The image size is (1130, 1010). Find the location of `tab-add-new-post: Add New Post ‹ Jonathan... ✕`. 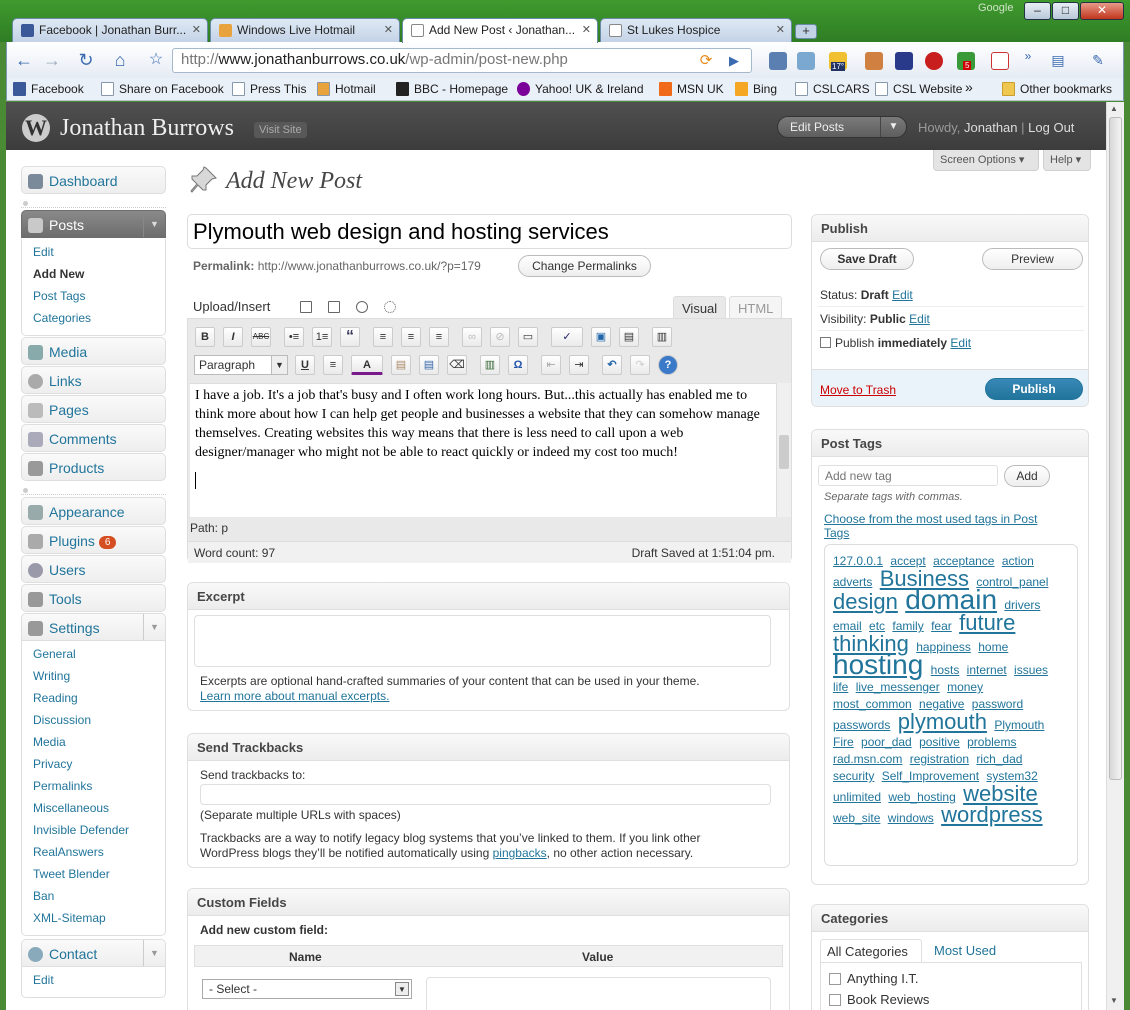

tab-add-new-post: Add New Post ‹ Jonathan... ✕ is located at coordinates (500, 30).